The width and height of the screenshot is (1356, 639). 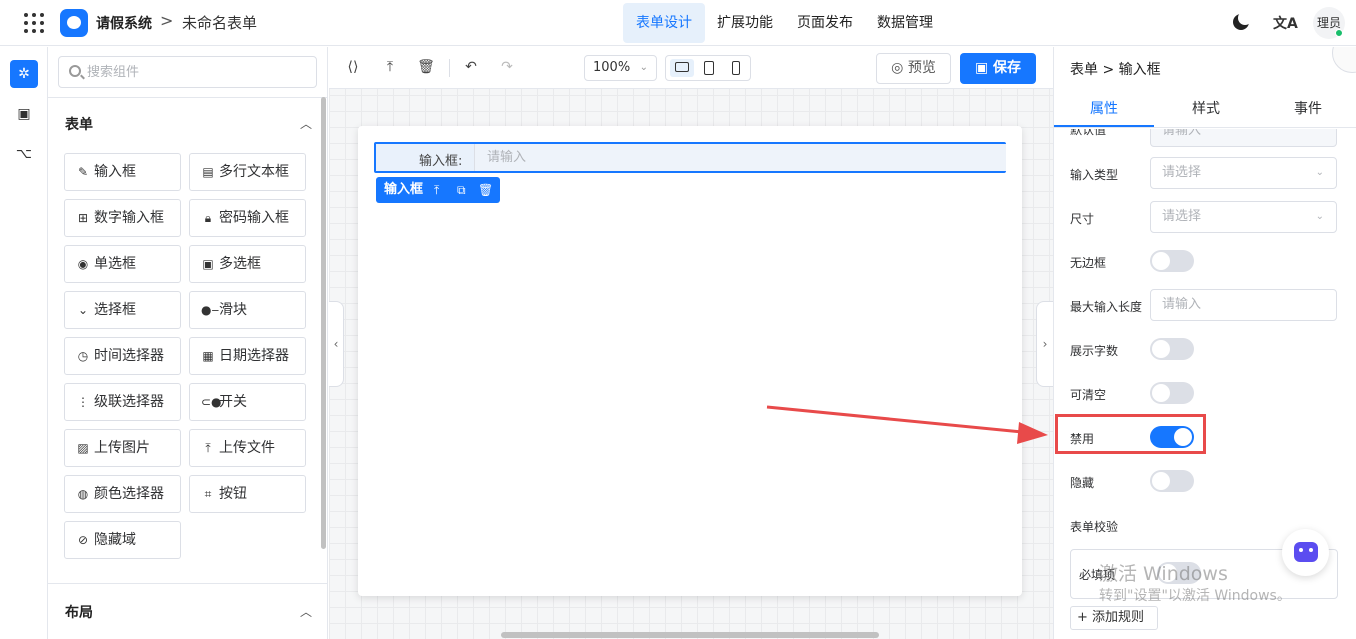 I want to click on tablet-icon, so click(x=709, y=68).